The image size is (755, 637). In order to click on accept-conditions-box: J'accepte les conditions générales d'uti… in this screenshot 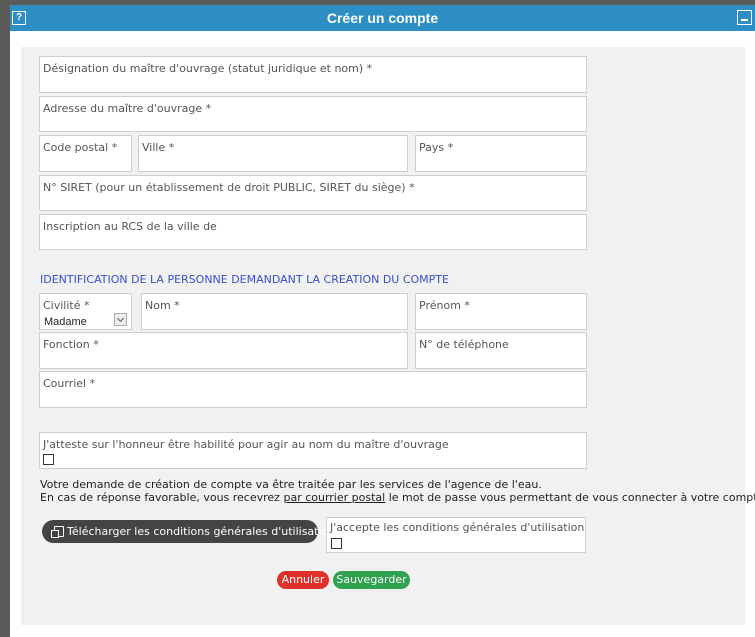, I will do `click(456, 535)`.